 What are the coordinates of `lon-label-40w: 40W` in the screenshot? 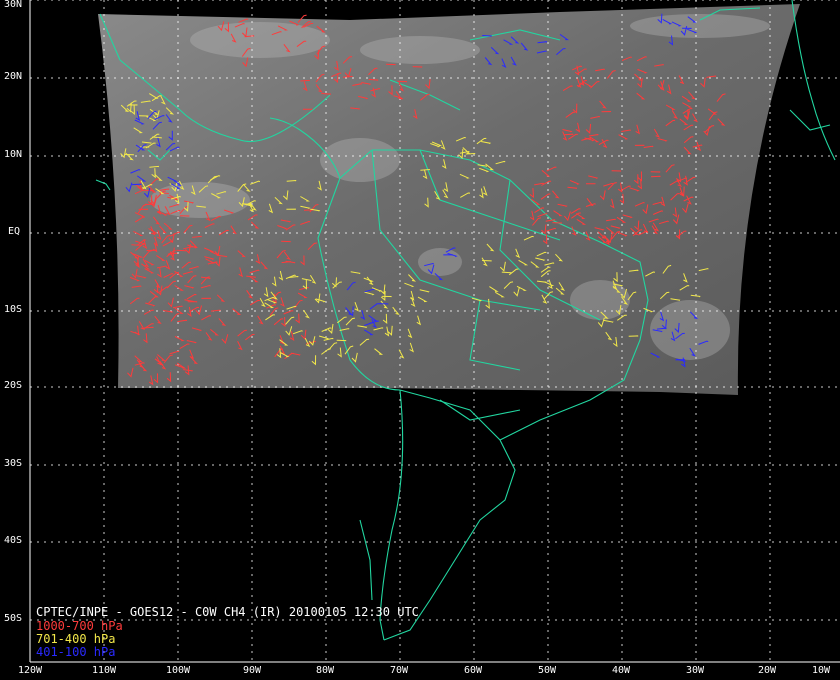 It's located at (621, 670).